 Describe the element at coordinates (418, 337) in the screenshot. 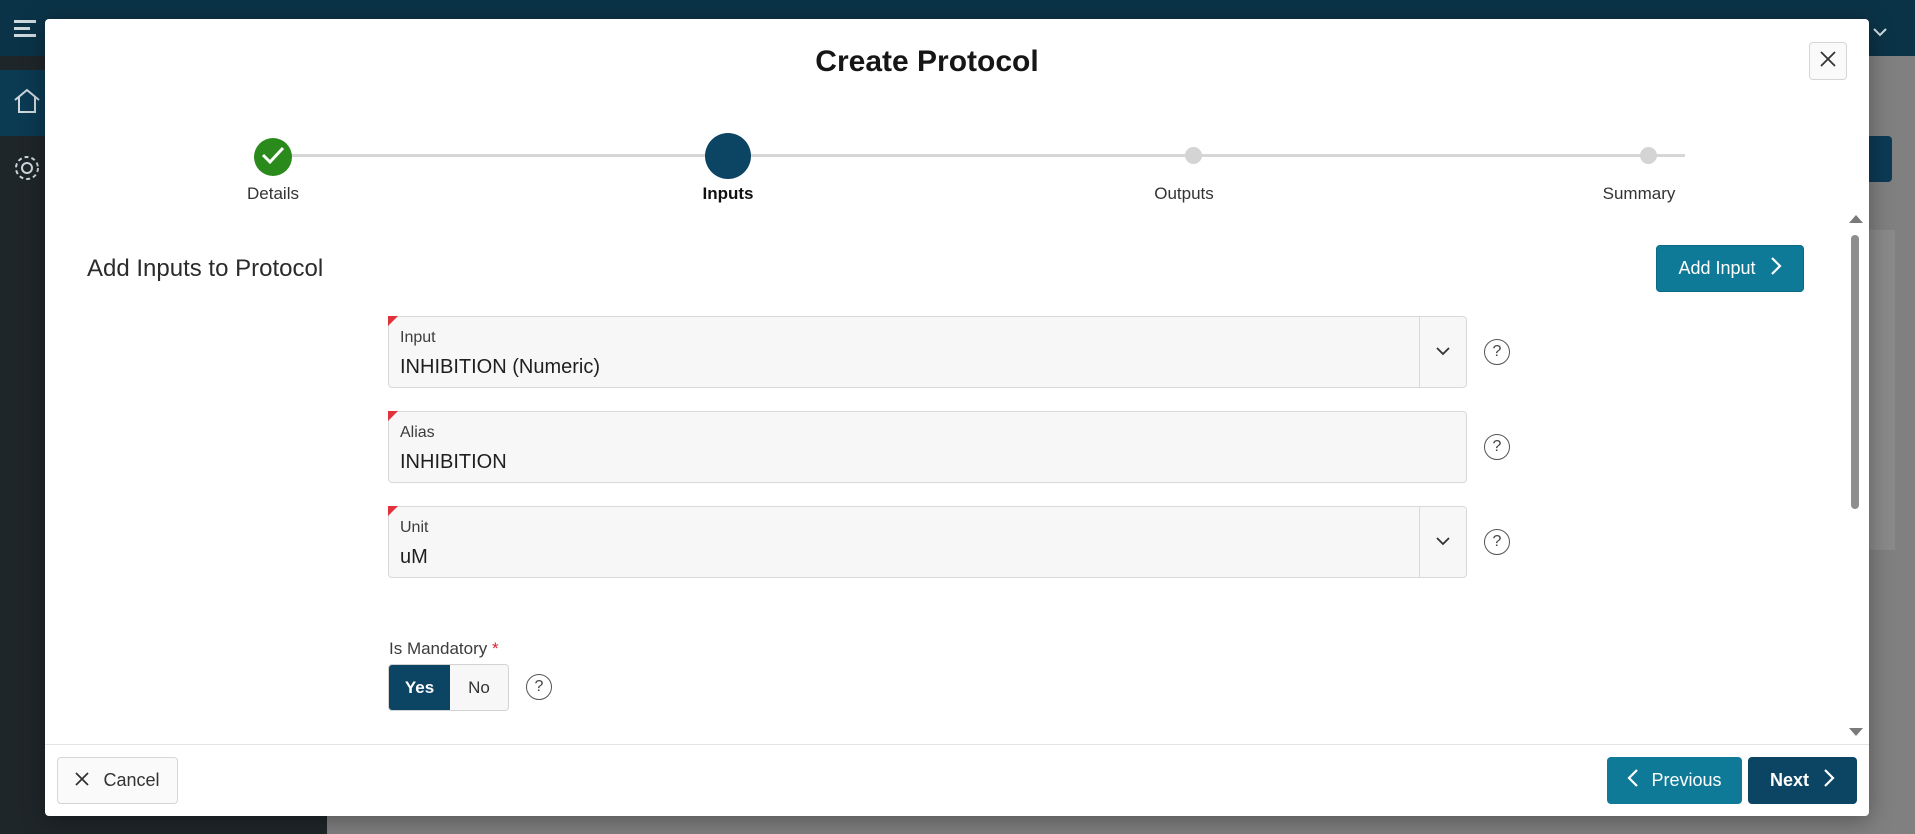

I see `input-field-label: Input` at that location.